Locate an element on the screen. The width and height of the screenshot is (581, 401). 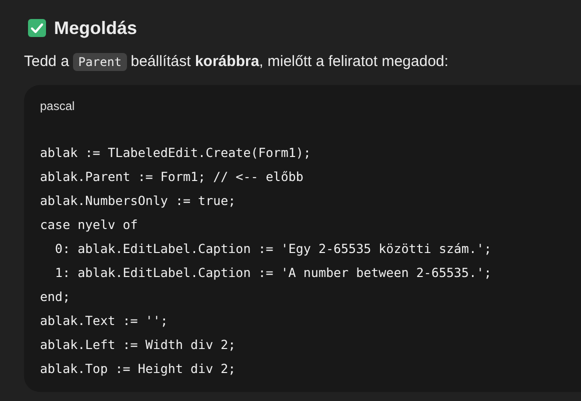
code-line: ablak.Left := Width div 2; is located at coordinates (138, 345).